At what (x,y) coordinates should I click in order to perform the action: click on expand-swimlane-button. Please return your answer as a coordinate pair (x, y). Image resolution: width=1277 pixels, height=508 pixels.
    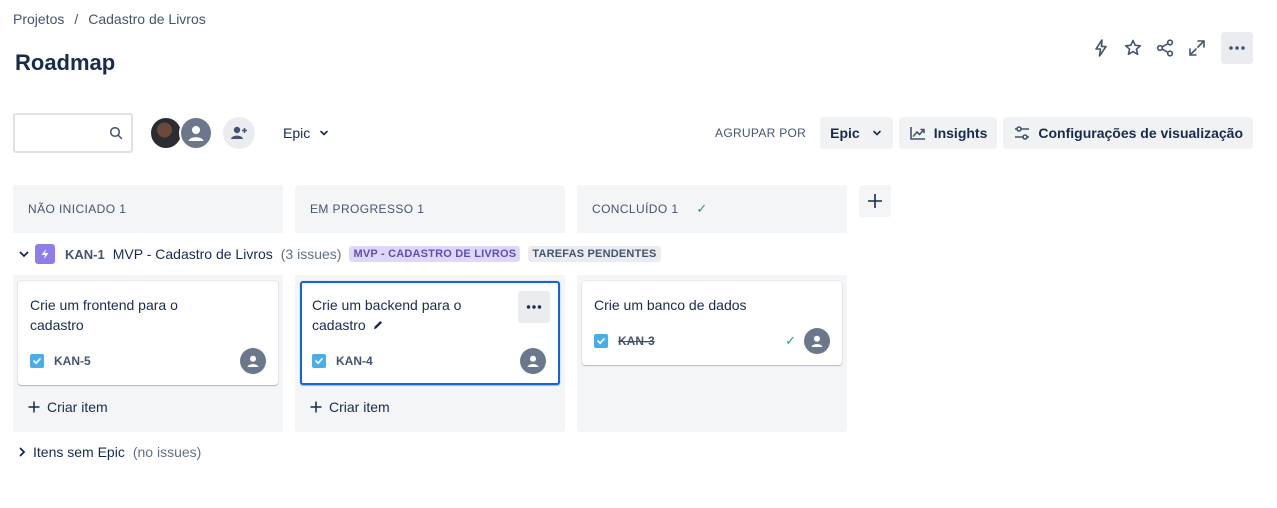
    Looking at the image, I should click on (23, 452).